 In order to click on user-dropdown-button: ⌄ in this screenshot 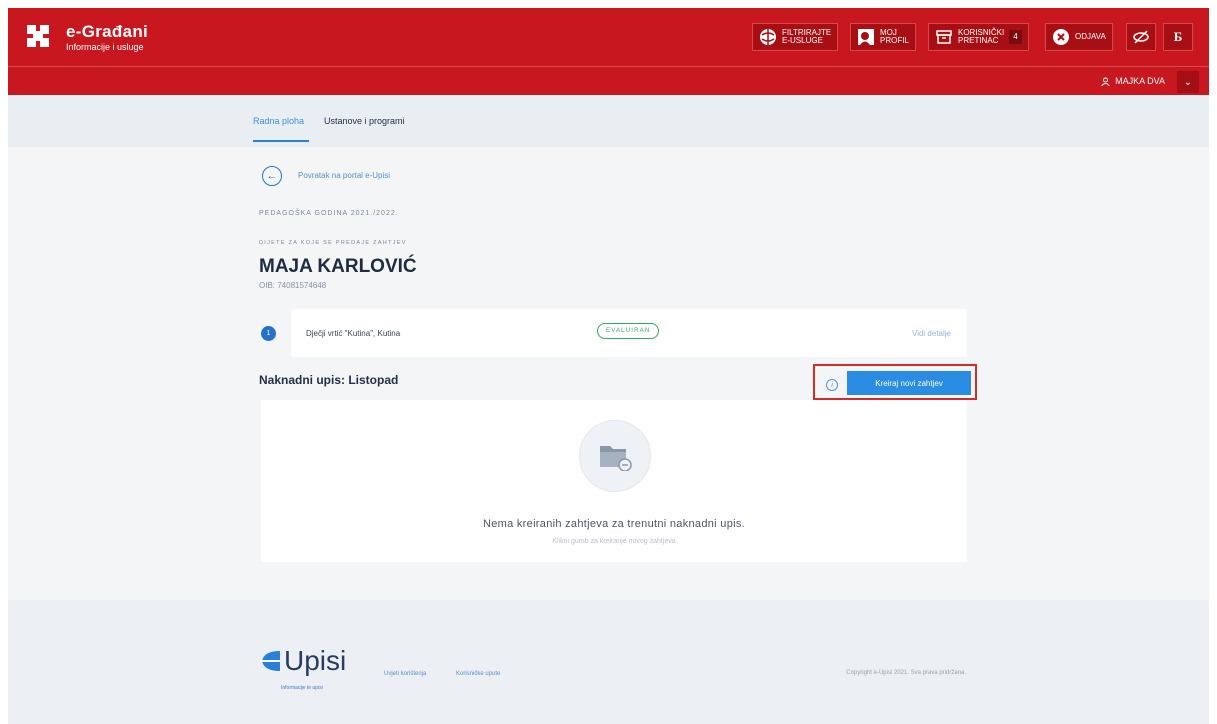, I will do `click(1188, 82)`.